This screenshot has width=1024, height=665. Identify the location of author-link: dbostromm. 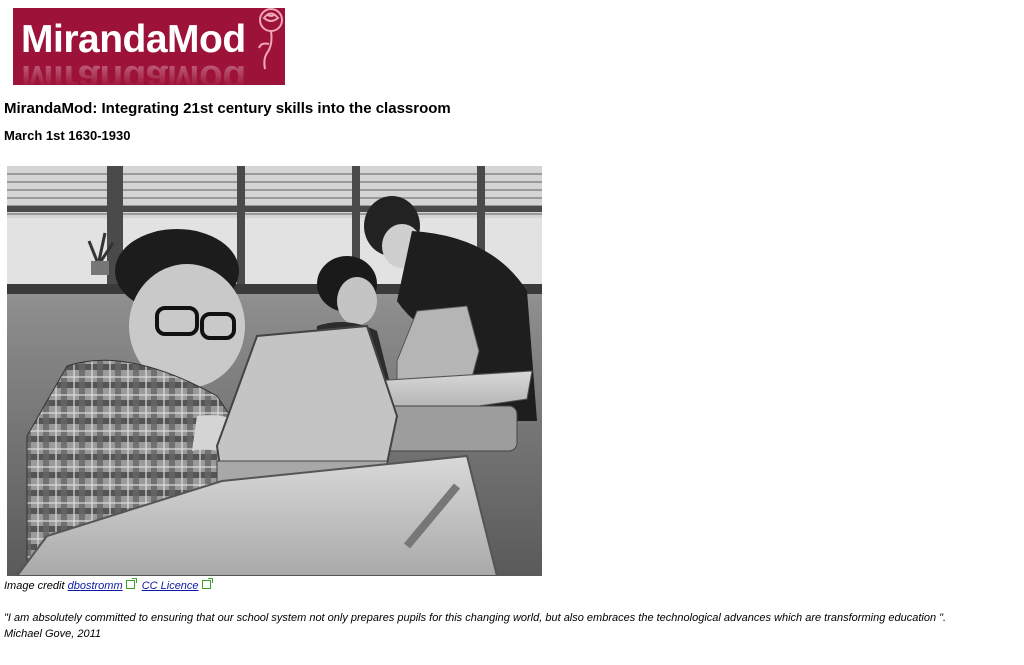
(95, 586).